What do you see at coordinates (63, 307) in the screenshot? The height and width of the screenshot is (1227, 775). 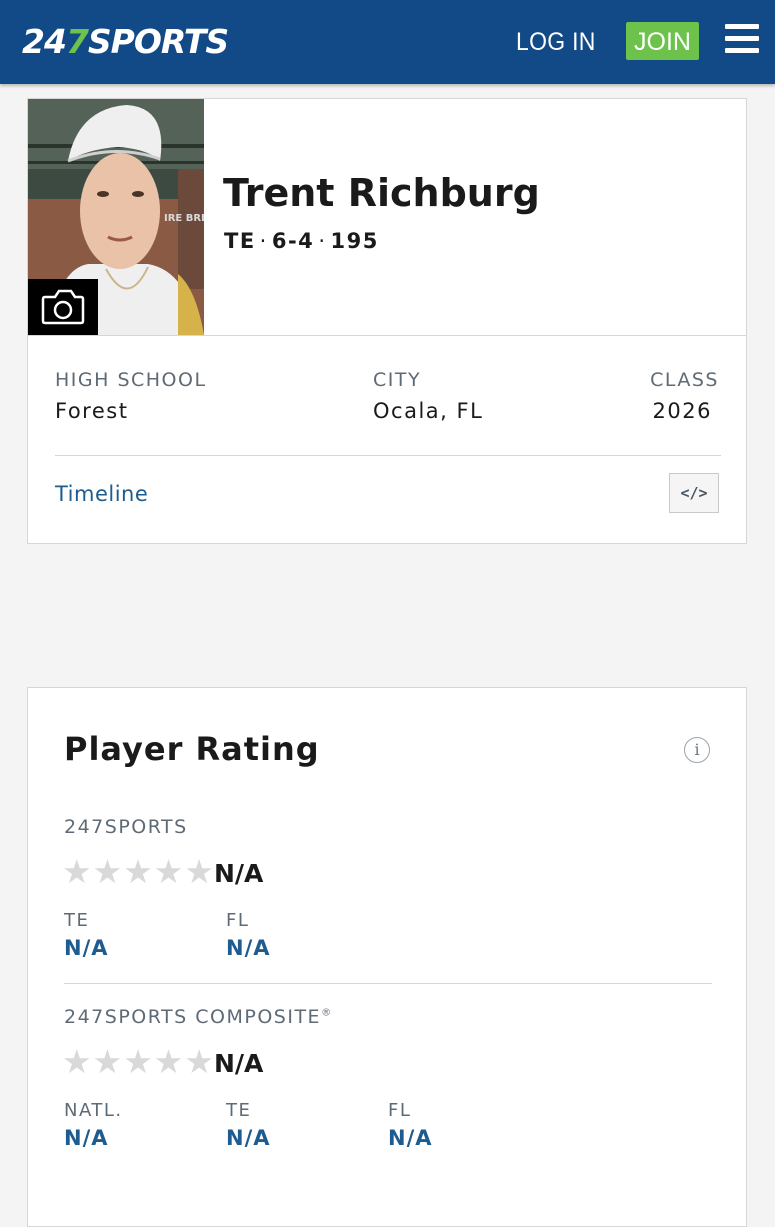 I see `camera-icon` at bounding box center [63, 307].